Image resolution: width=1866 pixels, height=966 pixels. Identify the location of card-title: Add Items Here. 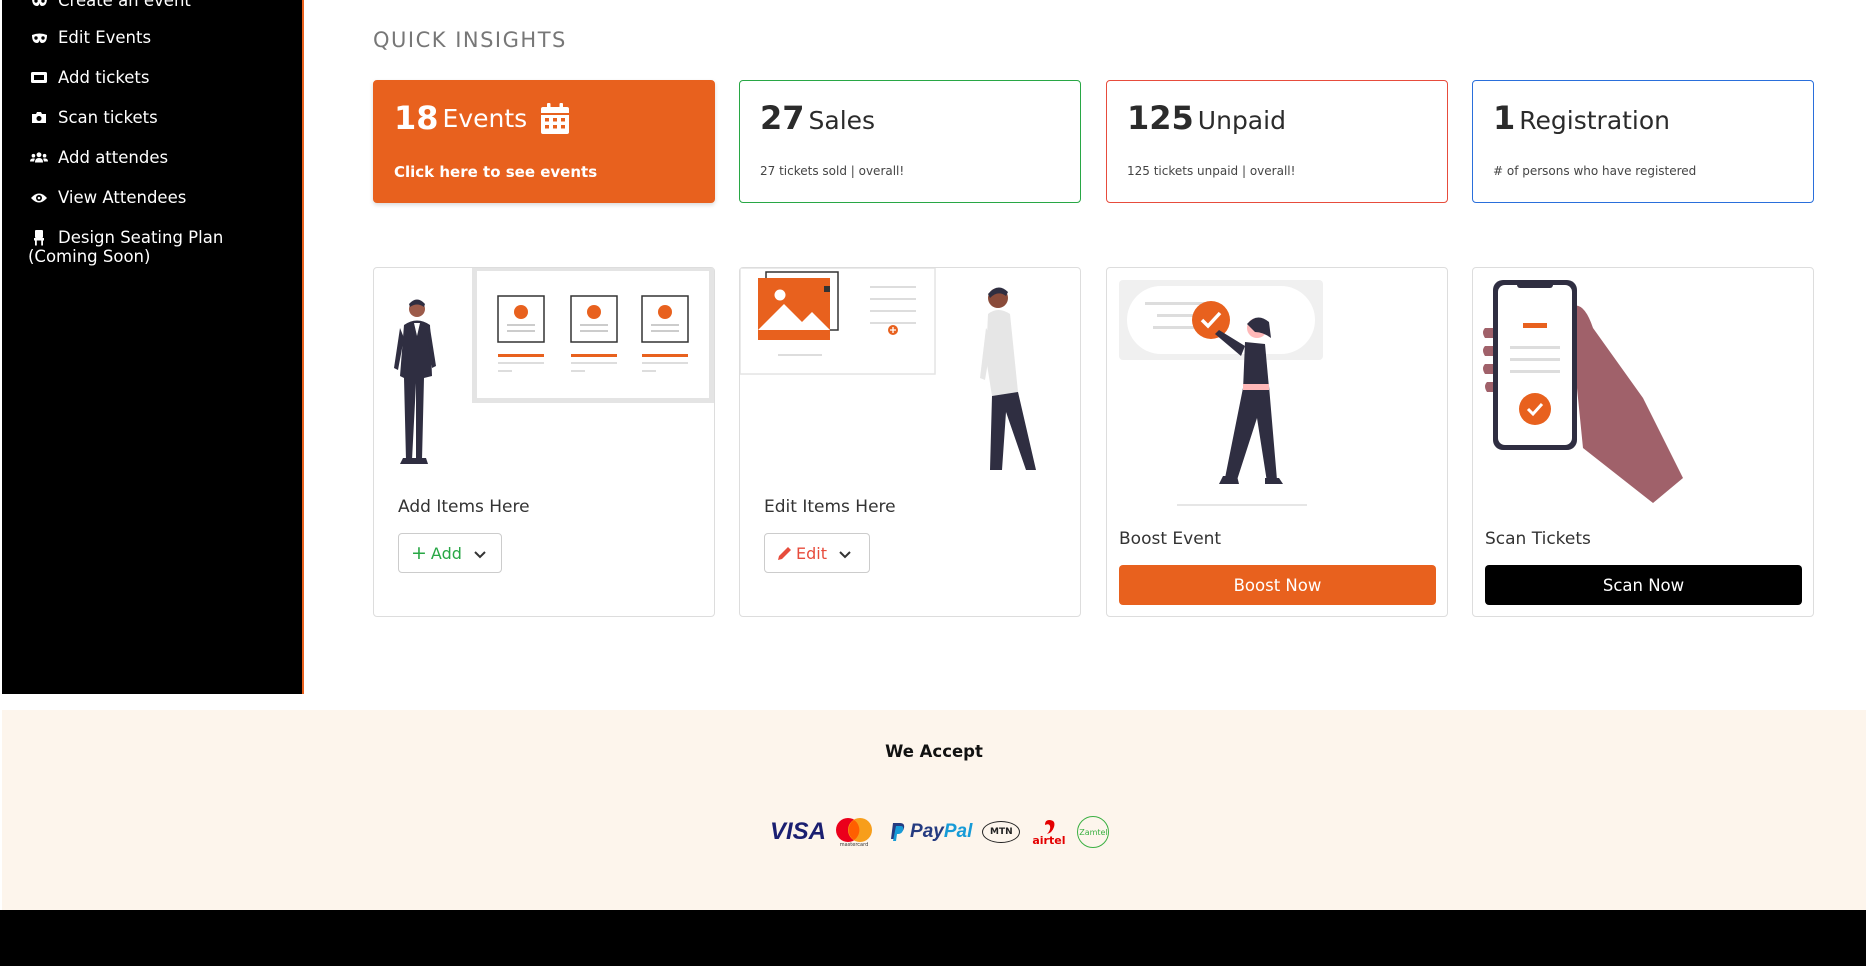
(464, 507).